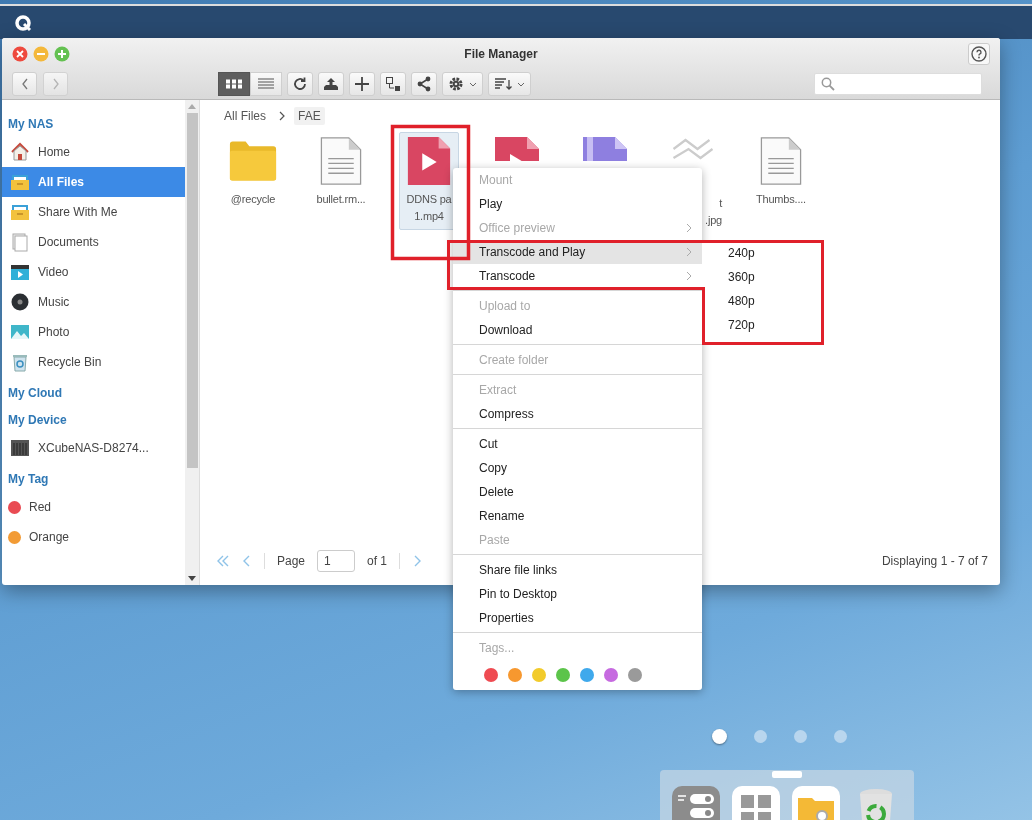 This screenshot has width=1032, height=820. Describe the element at coordinates (93, 152) in the screenshot. I see `sidebar-item: Home` at that location.